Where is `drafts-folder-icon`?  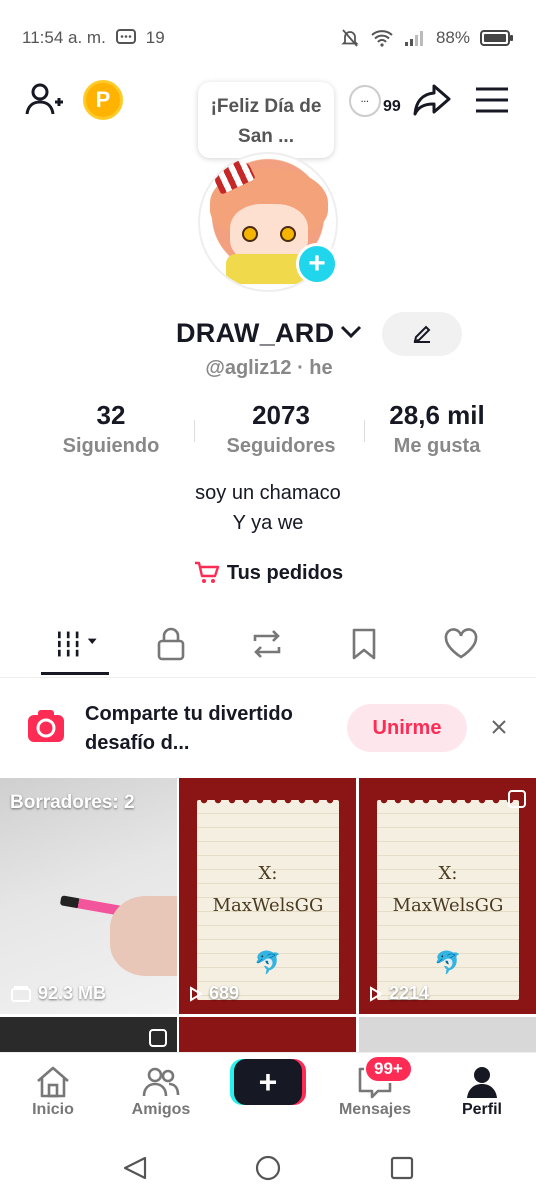
drafts-folder-icon is located at coordinates (21, 993).